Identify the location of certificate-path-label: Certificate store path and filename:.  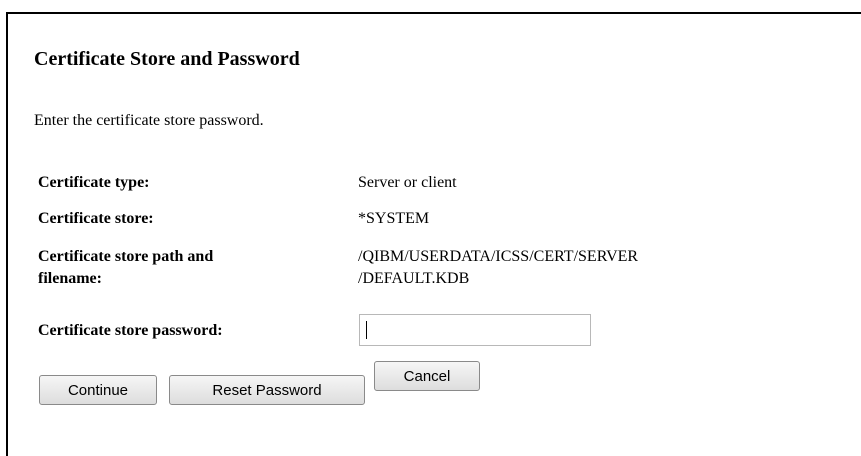
(125, 268).